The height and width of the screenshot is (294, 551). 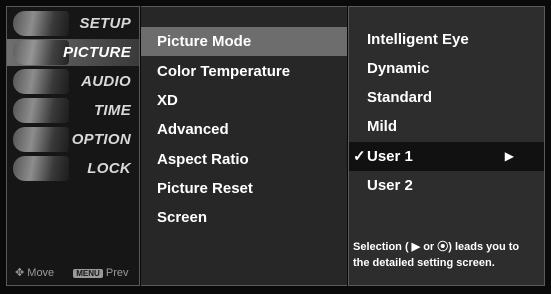 I want to click on category-label: TIME, so click(x=112, y=110).